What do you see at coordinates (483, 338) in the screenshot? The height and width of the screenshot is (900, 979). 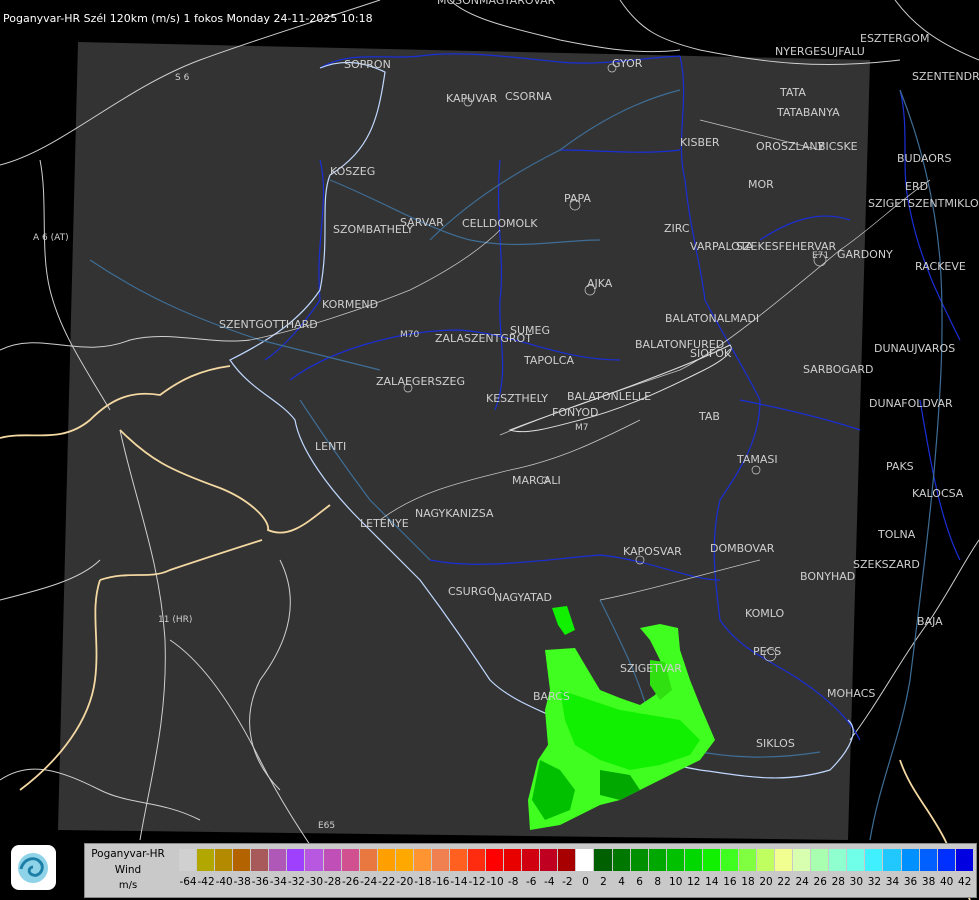 I see `city-label: ZALASZENTGROT` at bounding box center [483, 338].